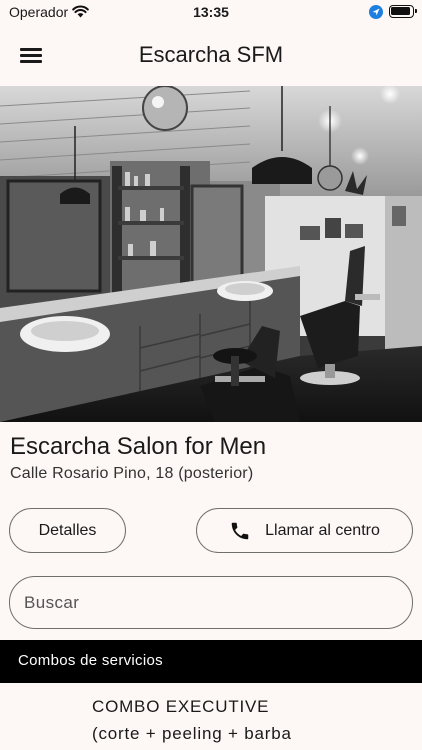 The width and height of the screenshot is (422, 750). I want to click on service-item-title: COMBO EXECUTIVE, so click(180, 707).